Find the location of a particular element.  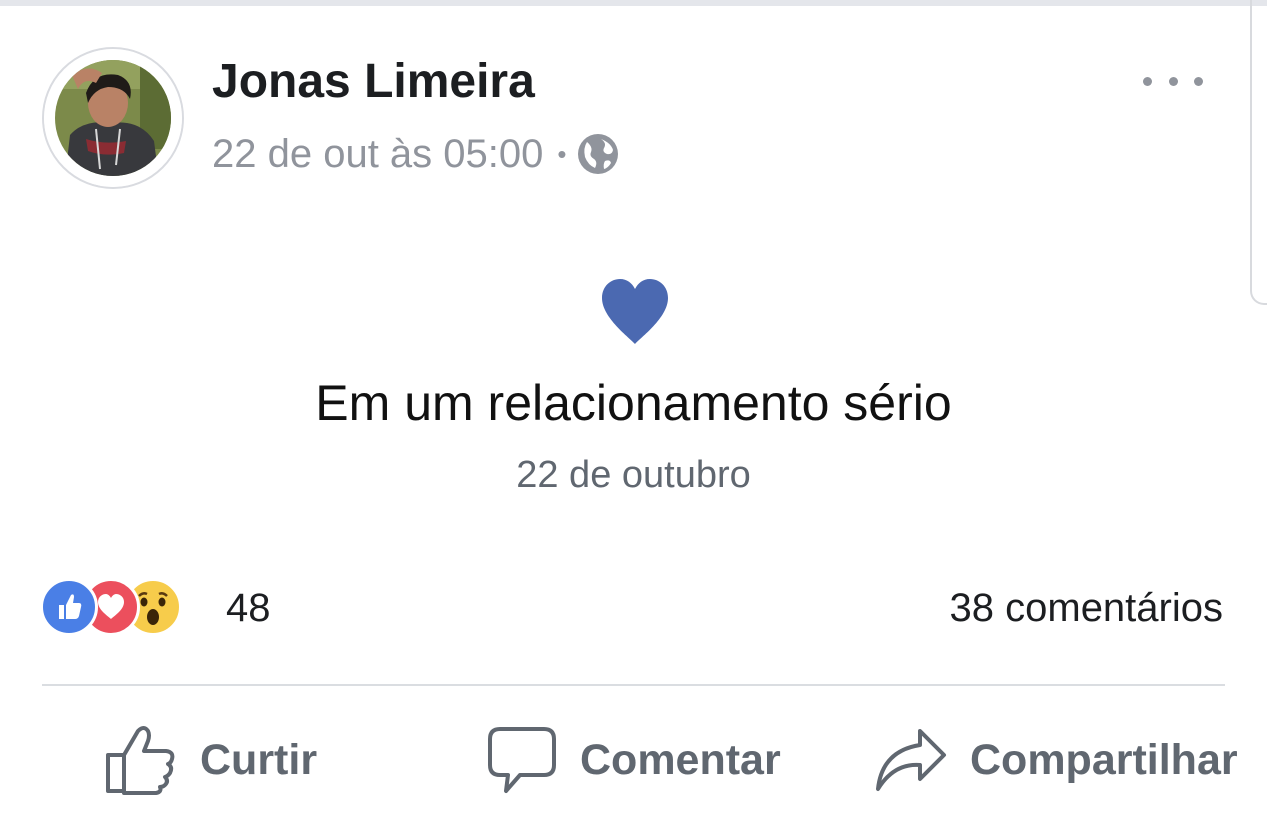

action-divider is located at coordinates (633, 685).